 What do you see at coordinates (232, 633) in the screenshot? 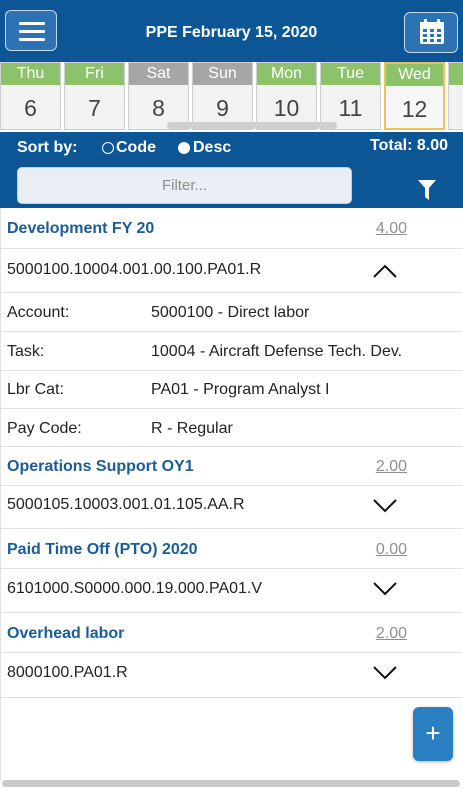
I see `project-row: Overhead labor 2.00` at bounding box center [232, 633].